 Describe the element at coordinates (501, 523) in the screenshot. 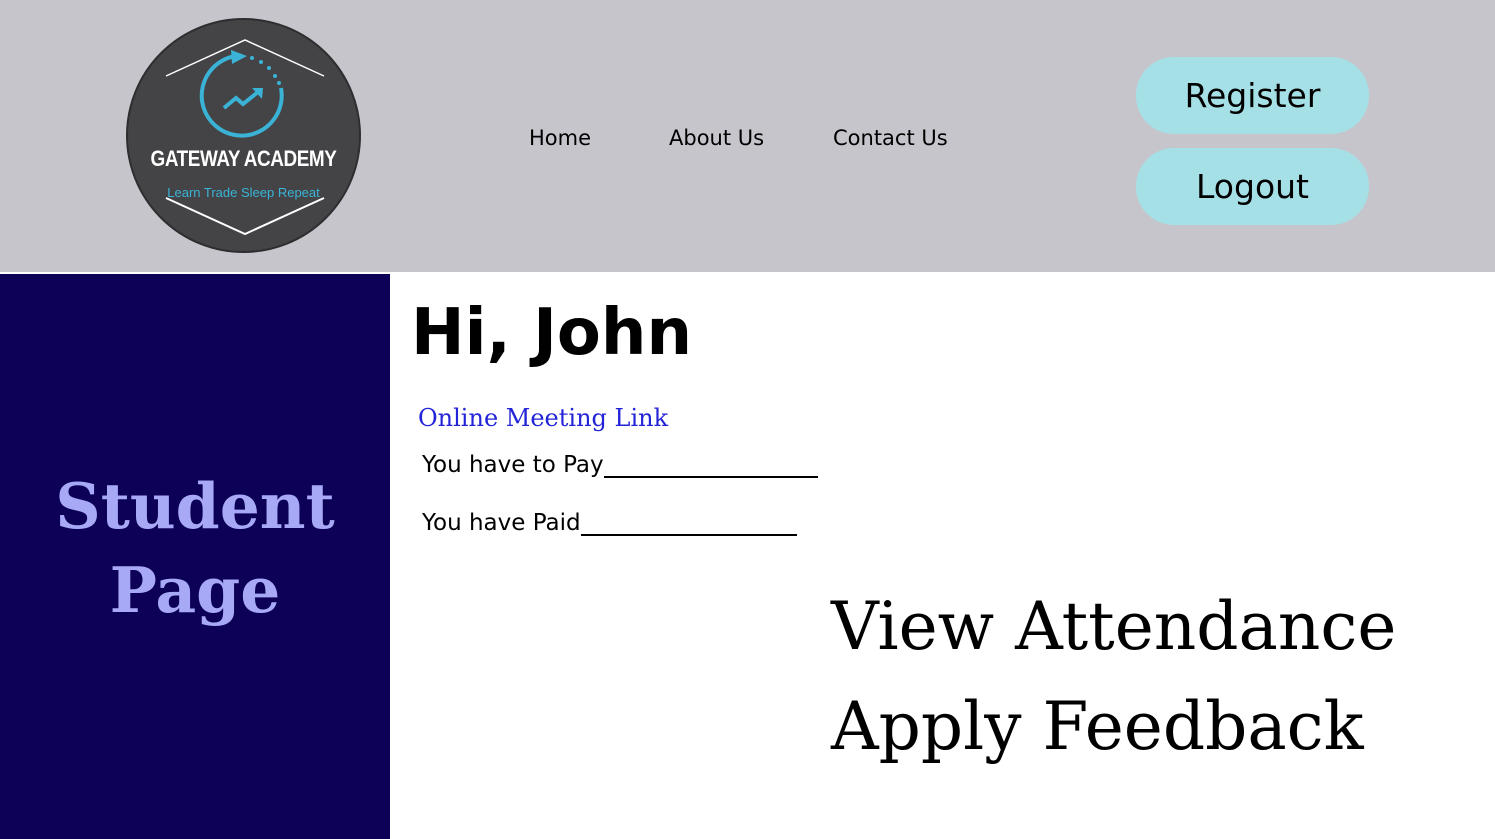

I see `amount-paid-label: You have Paid` at that location.